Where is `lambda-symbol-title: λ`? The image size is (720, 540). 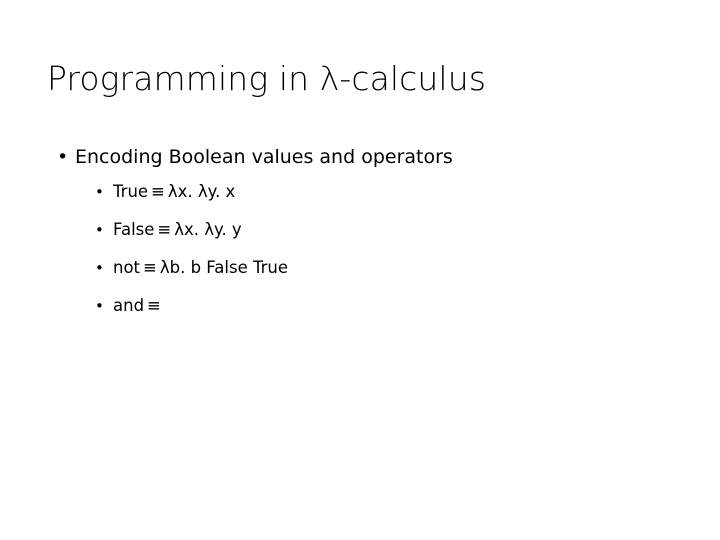
lambda-symbol-title: λ is located at coordinates (329, 78).